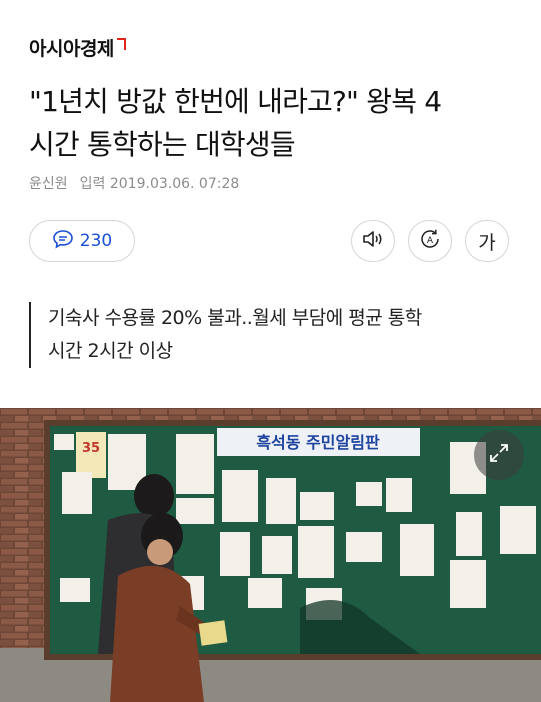 This screenshot has width=541, height=702. I want to click on byline: 윤신원 입력 2019.03.06. 07:28, so click(134, 183).